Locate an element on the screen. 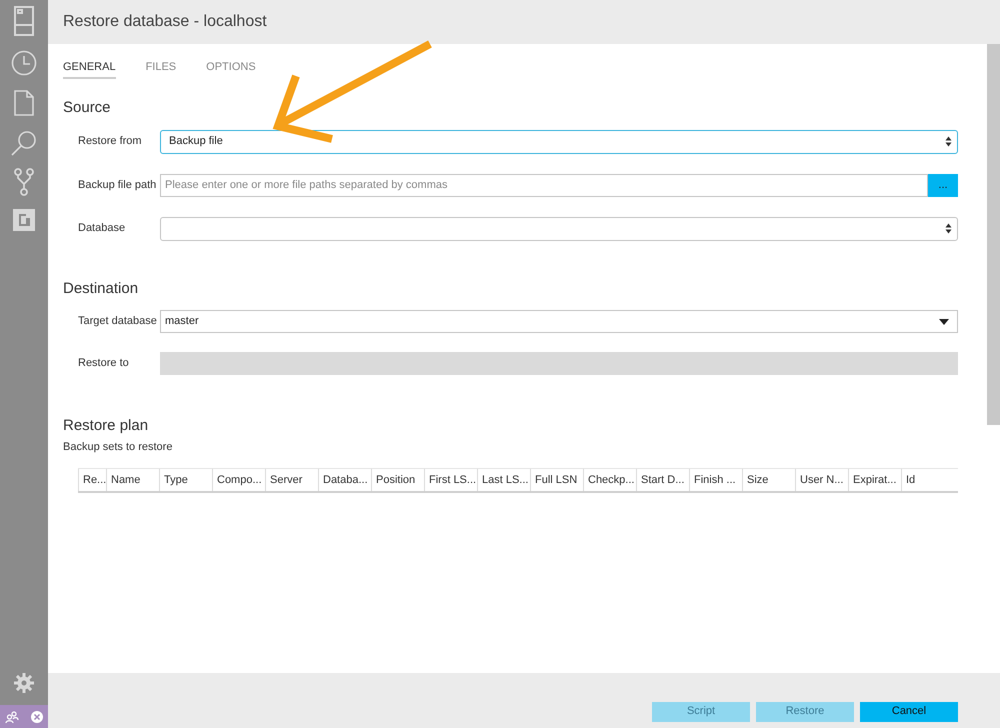 The height and width of the screenshot is (728, 1000). field-label: Database is located at coordinates (101, 228).